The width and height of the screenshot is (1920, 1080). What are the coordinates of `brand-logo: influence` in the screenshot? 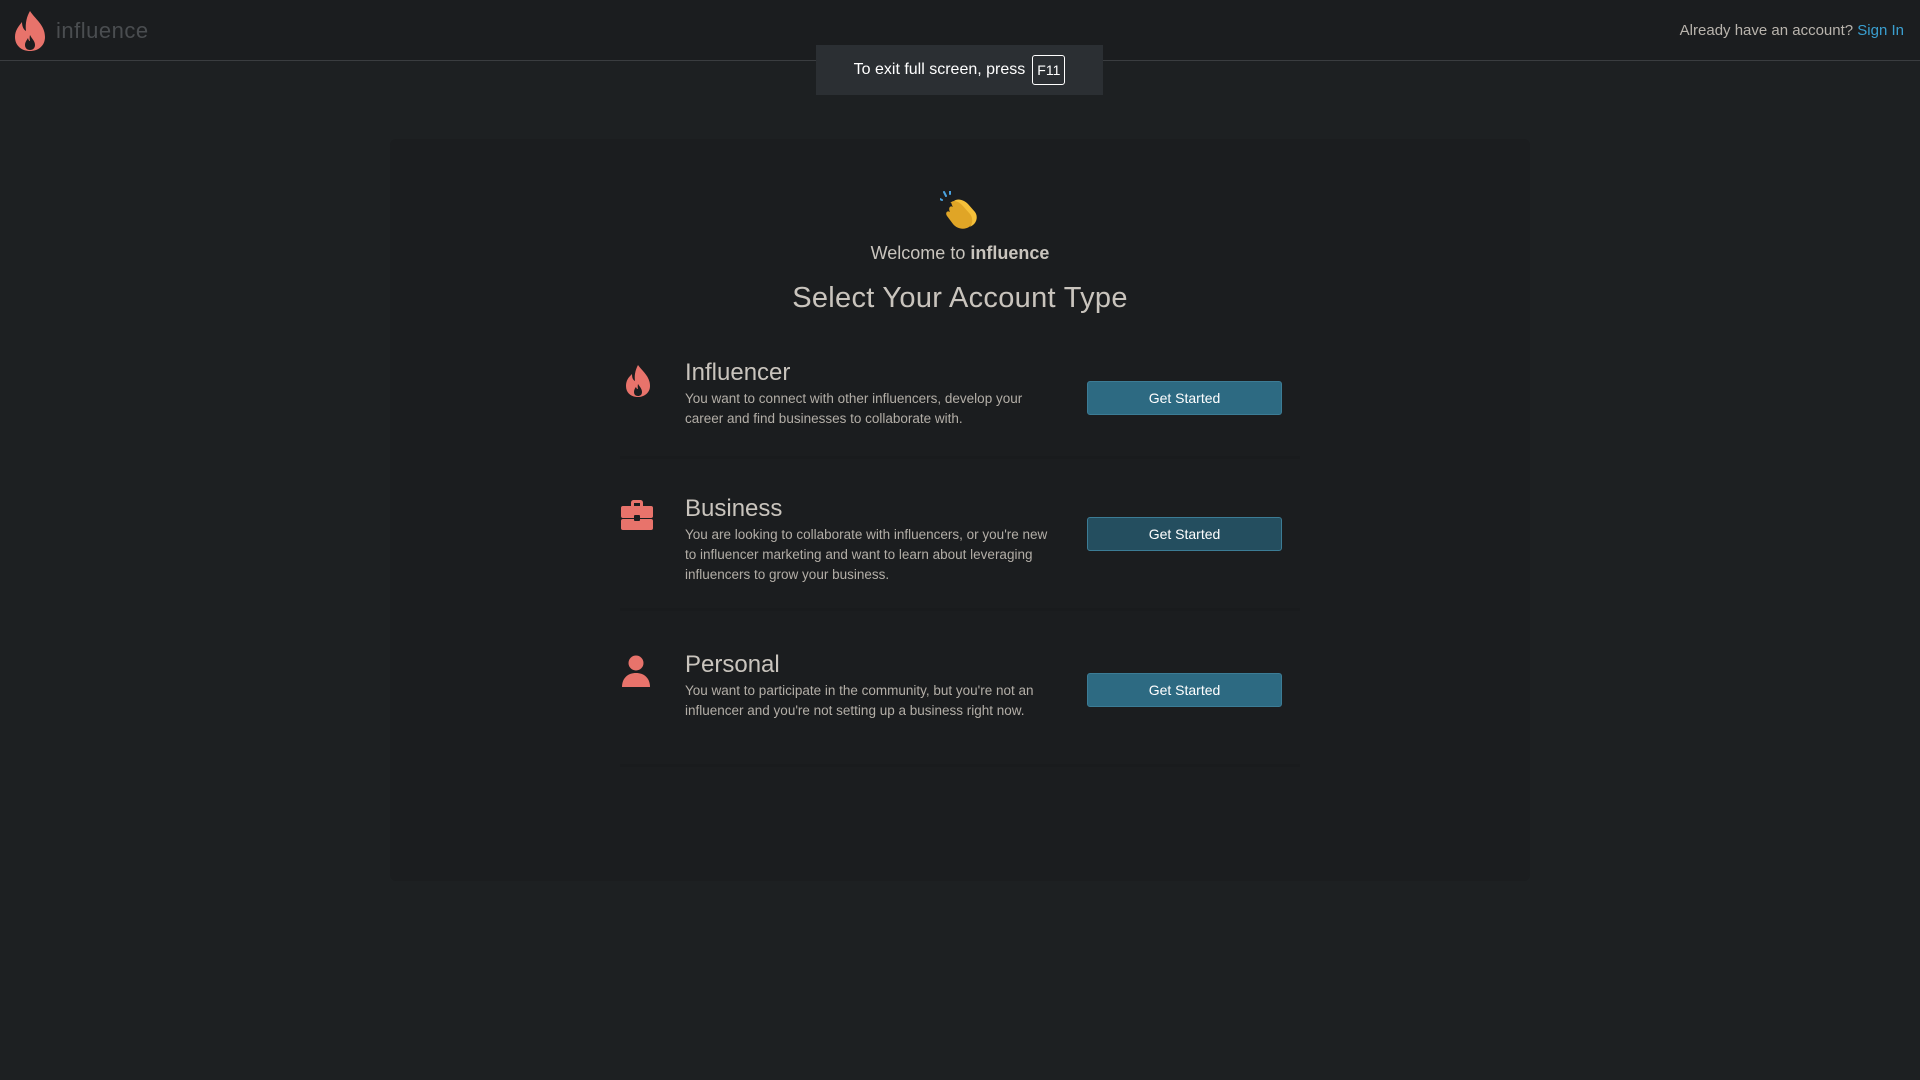 It's located at (81, 31).